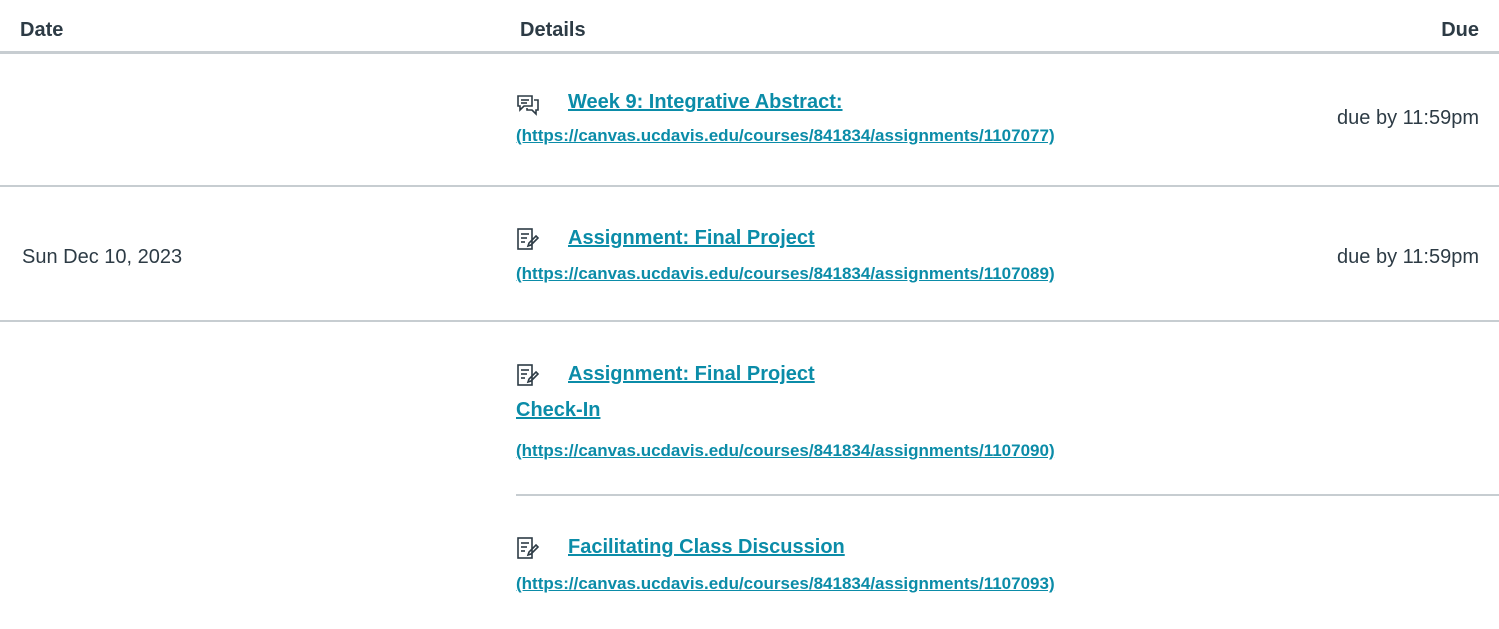 The width and height of the screenshot is (1499, 629). Describe the element at coordinates (749, 52) in the screenshot. I see `header-divider` at that location.